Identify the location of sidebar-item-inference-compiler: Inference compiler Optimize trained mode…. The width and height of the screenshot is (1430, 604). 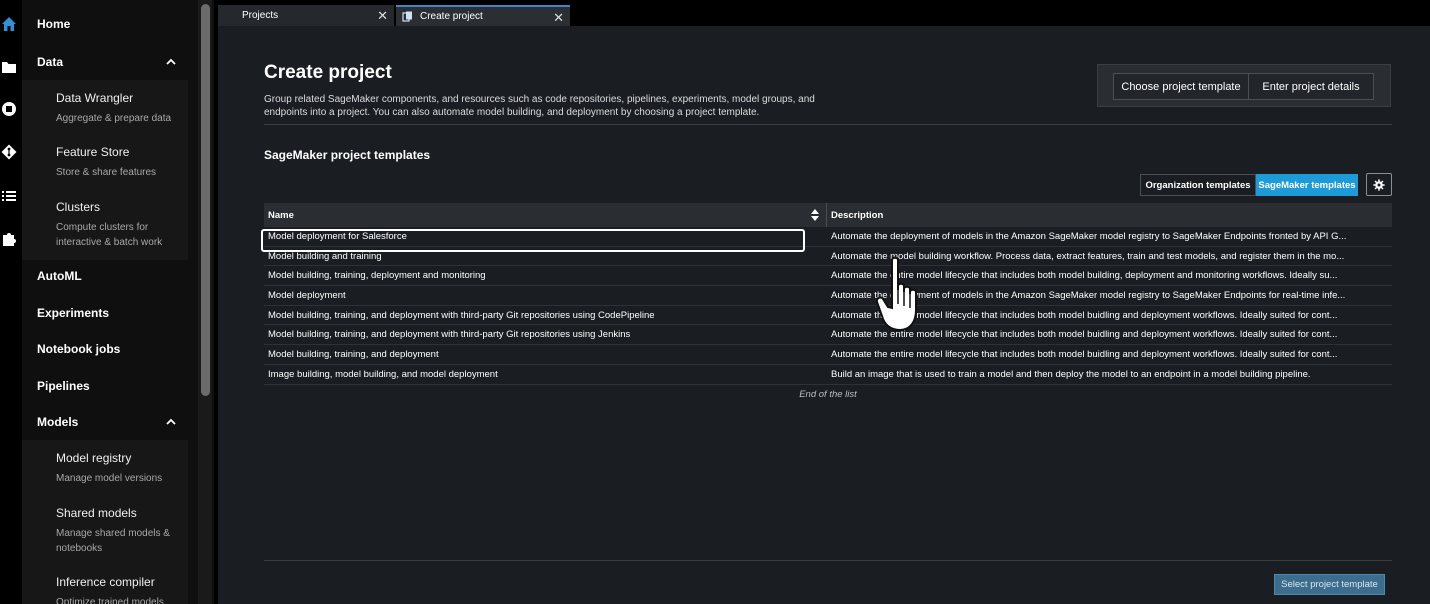
(110, 589).